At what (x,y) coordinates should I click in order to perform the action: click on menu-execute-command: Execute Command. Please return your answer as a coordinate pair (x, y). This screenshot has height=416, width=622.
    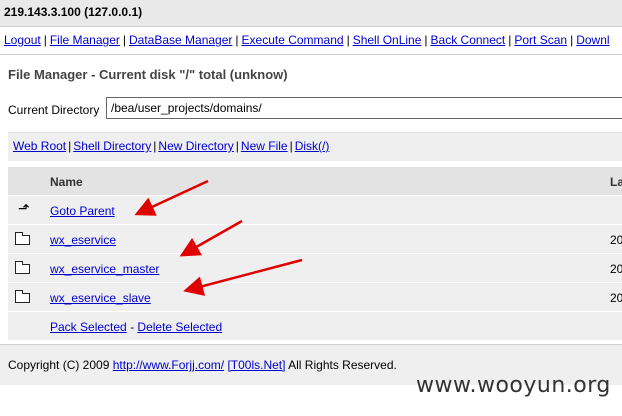
    Looking at the image, I should click on (293, 40).